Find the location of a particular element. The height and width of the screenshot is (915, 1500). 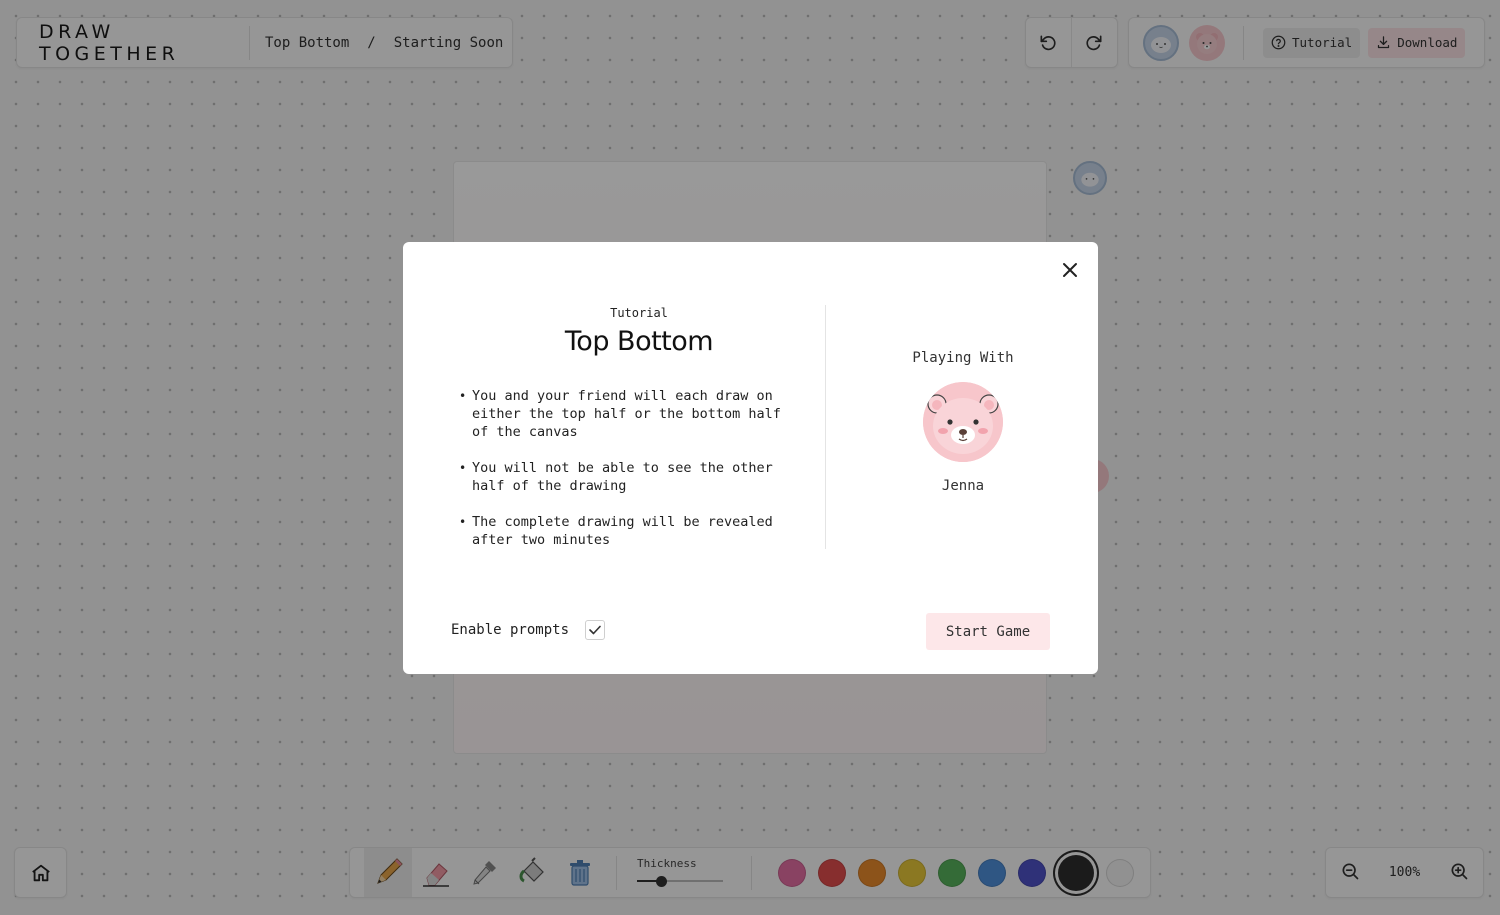

modal-mini-label: Tutorial is located at coordinates (639, 313).